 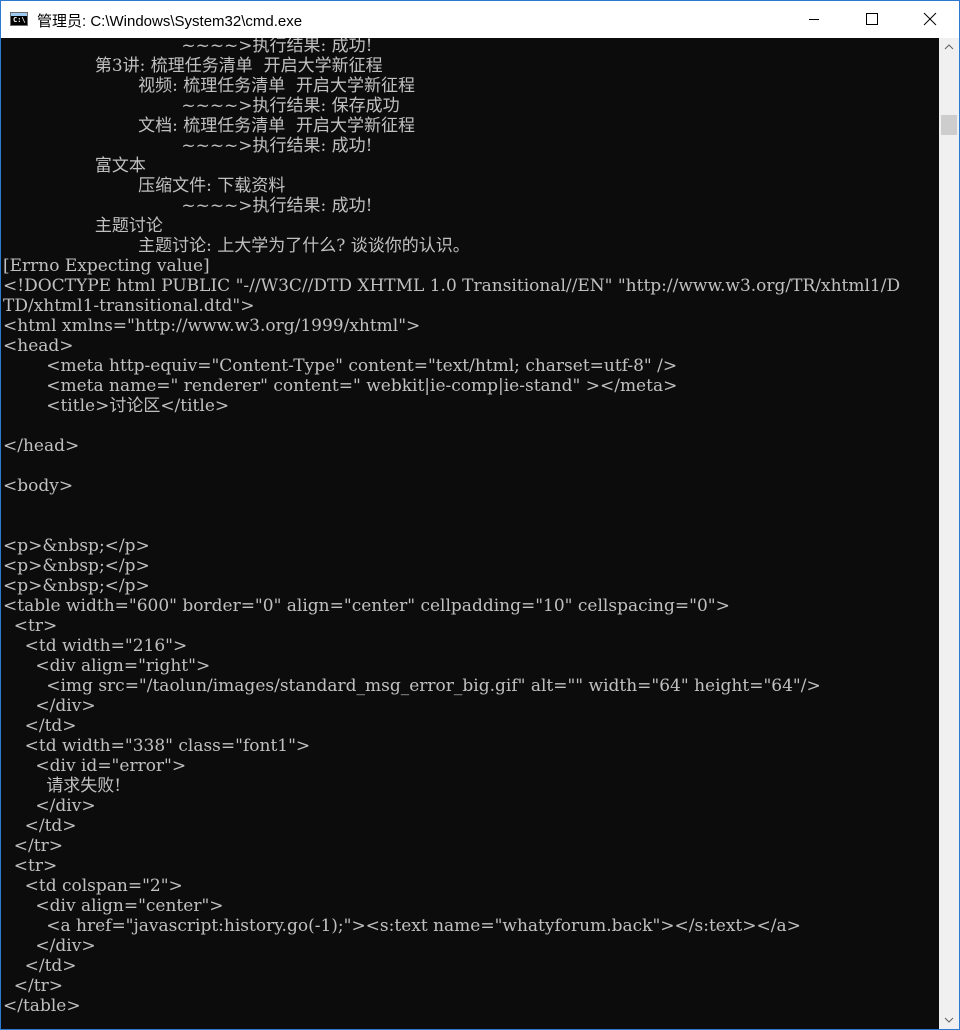 I want to click on console-line: 请求失败!, so click(x=62, y=786).